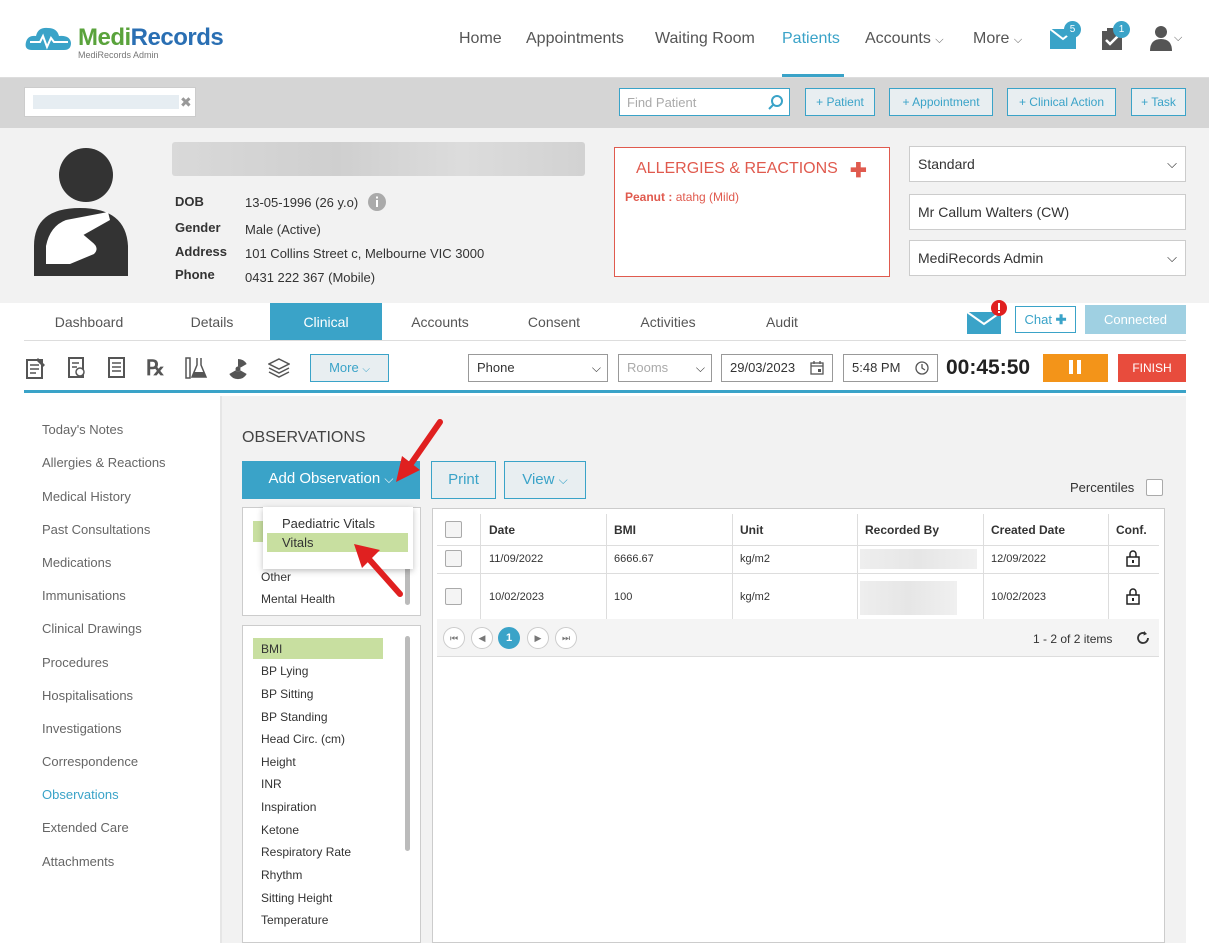 Image resolution: width=1209 pixels, height=943 pixels. What do you see at coordinates (538, 368) in the screenshot?
I see `consult-type-select: Phone ⌵` at bounding box center [538, 368].